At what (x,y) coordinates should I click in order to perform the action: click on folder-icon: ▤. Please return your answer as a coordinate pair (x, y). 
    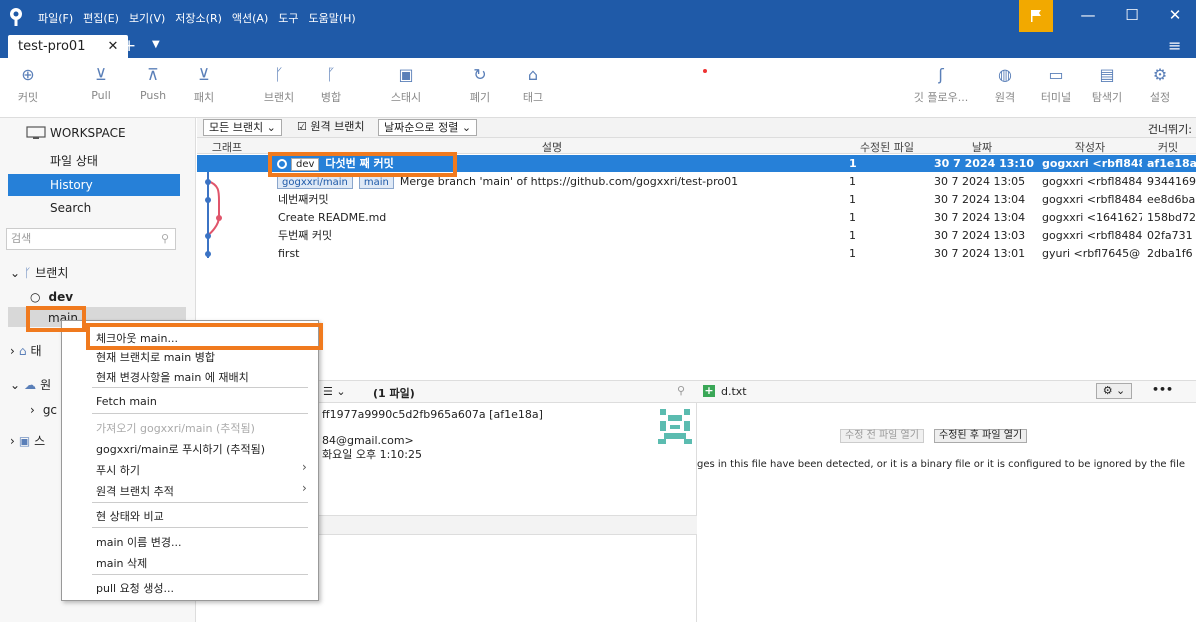
    Looking at the image, I should click on (1107, 74).